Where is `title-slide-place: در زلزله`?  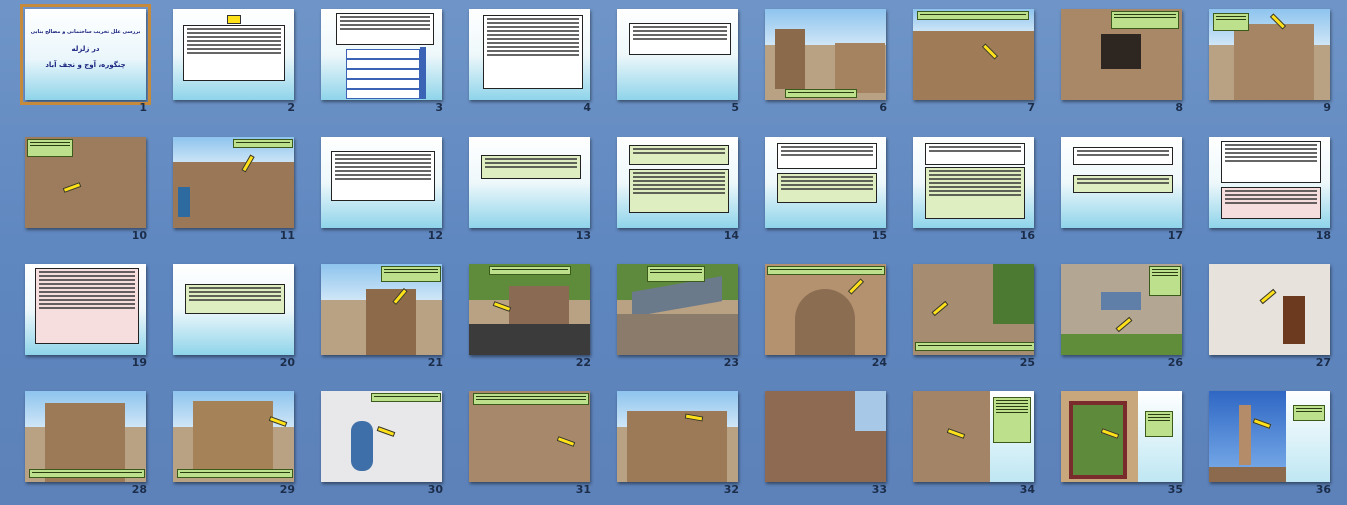 title-slide-place: در زلزله is located at coordinates (85, 49).